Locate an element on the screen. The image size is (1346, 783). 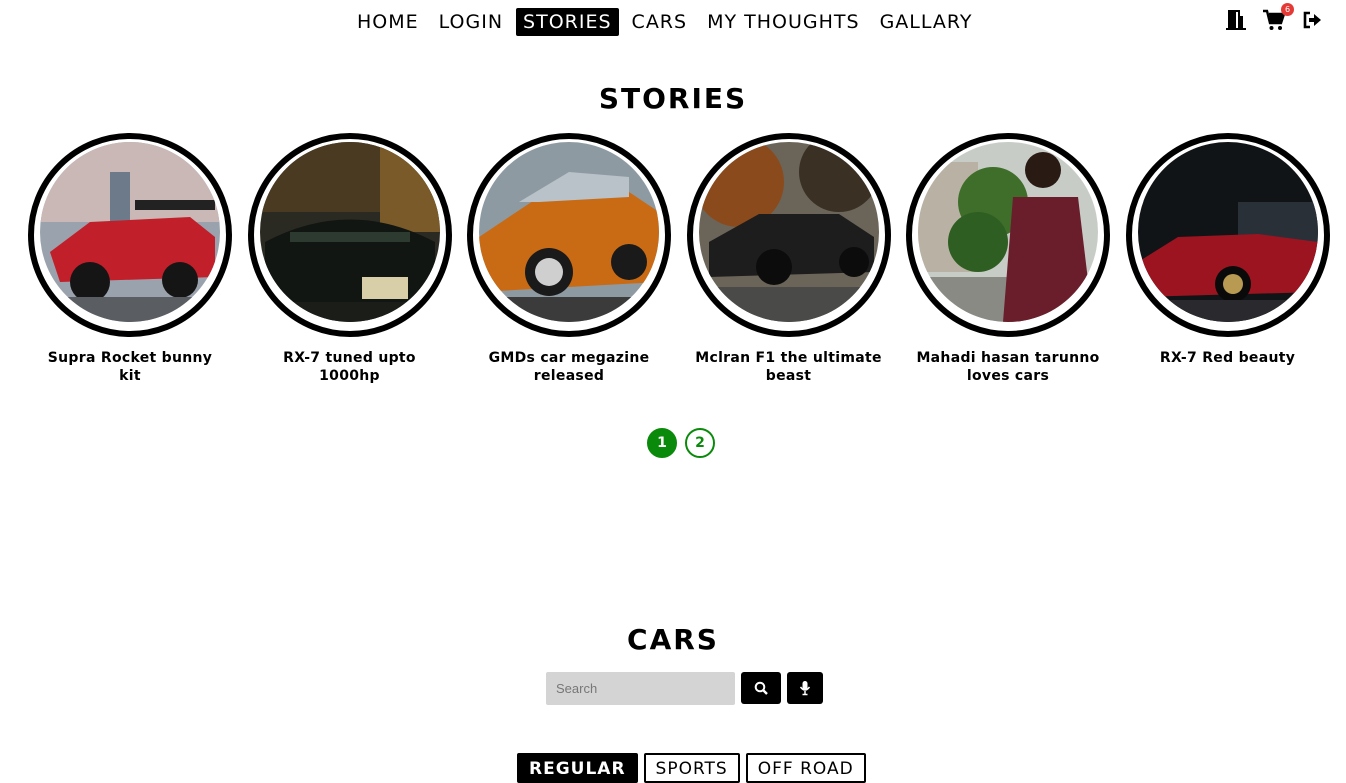
story-item: RX-7 tuned upto 1000hp is located at coordinates (349, 259).